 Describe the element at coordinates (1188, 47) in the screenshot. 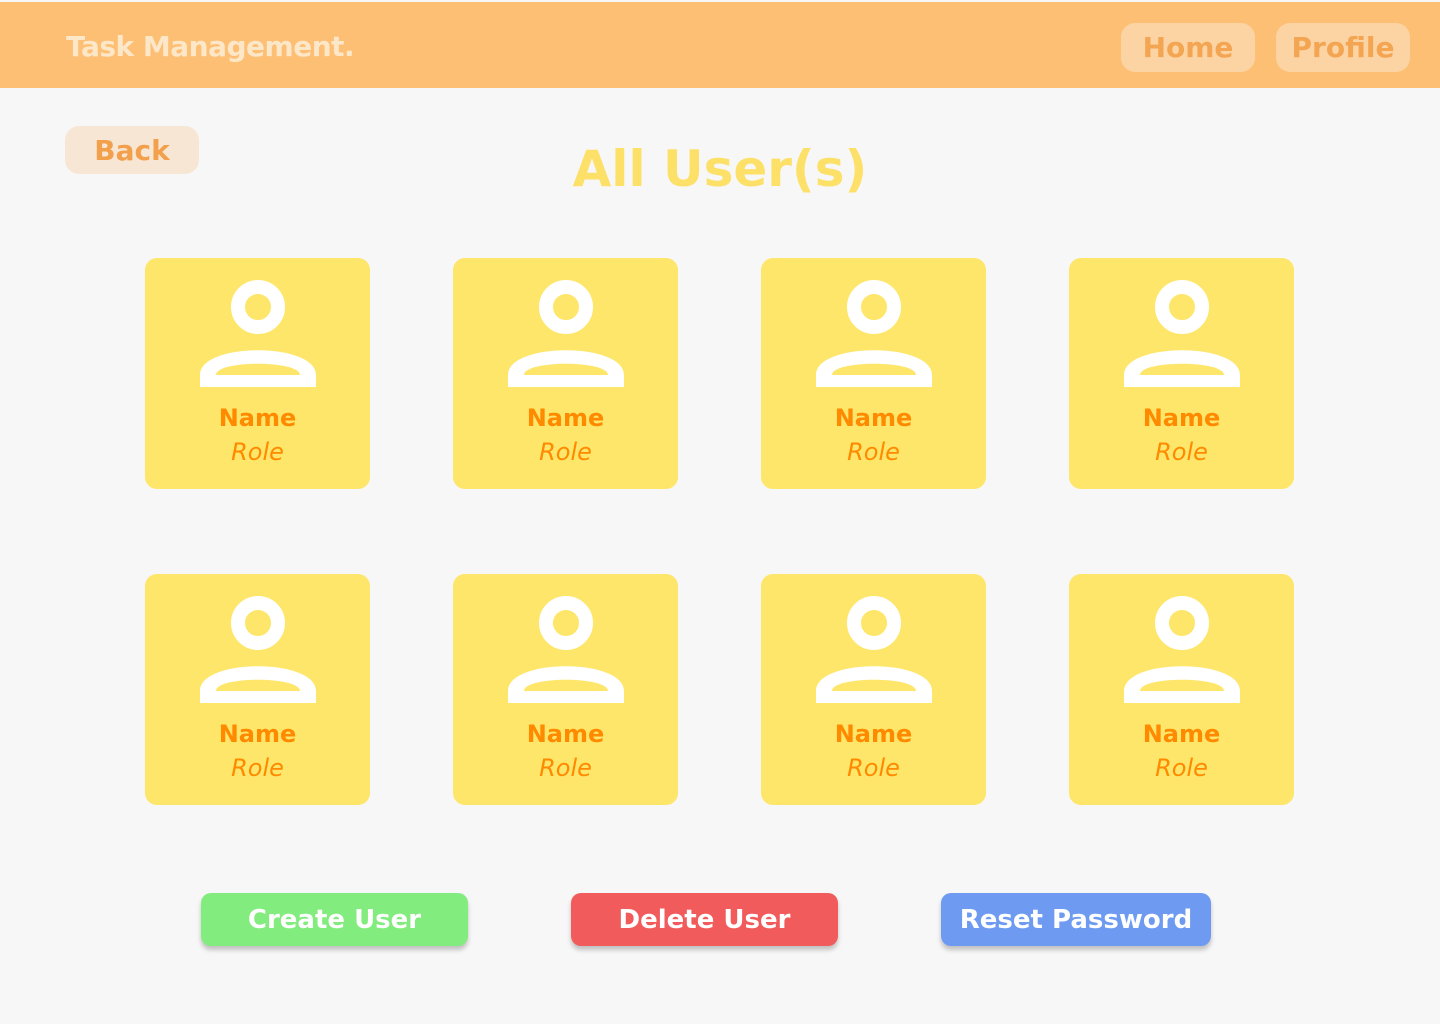

I see `home-button: Home` at that location.